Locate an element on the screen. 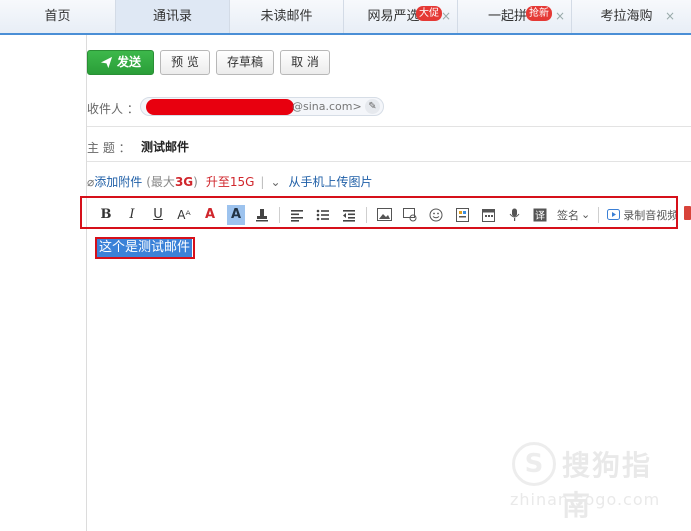 The image size is (691, 531). tab-home: 首页 is located at coordinates (58, 16).